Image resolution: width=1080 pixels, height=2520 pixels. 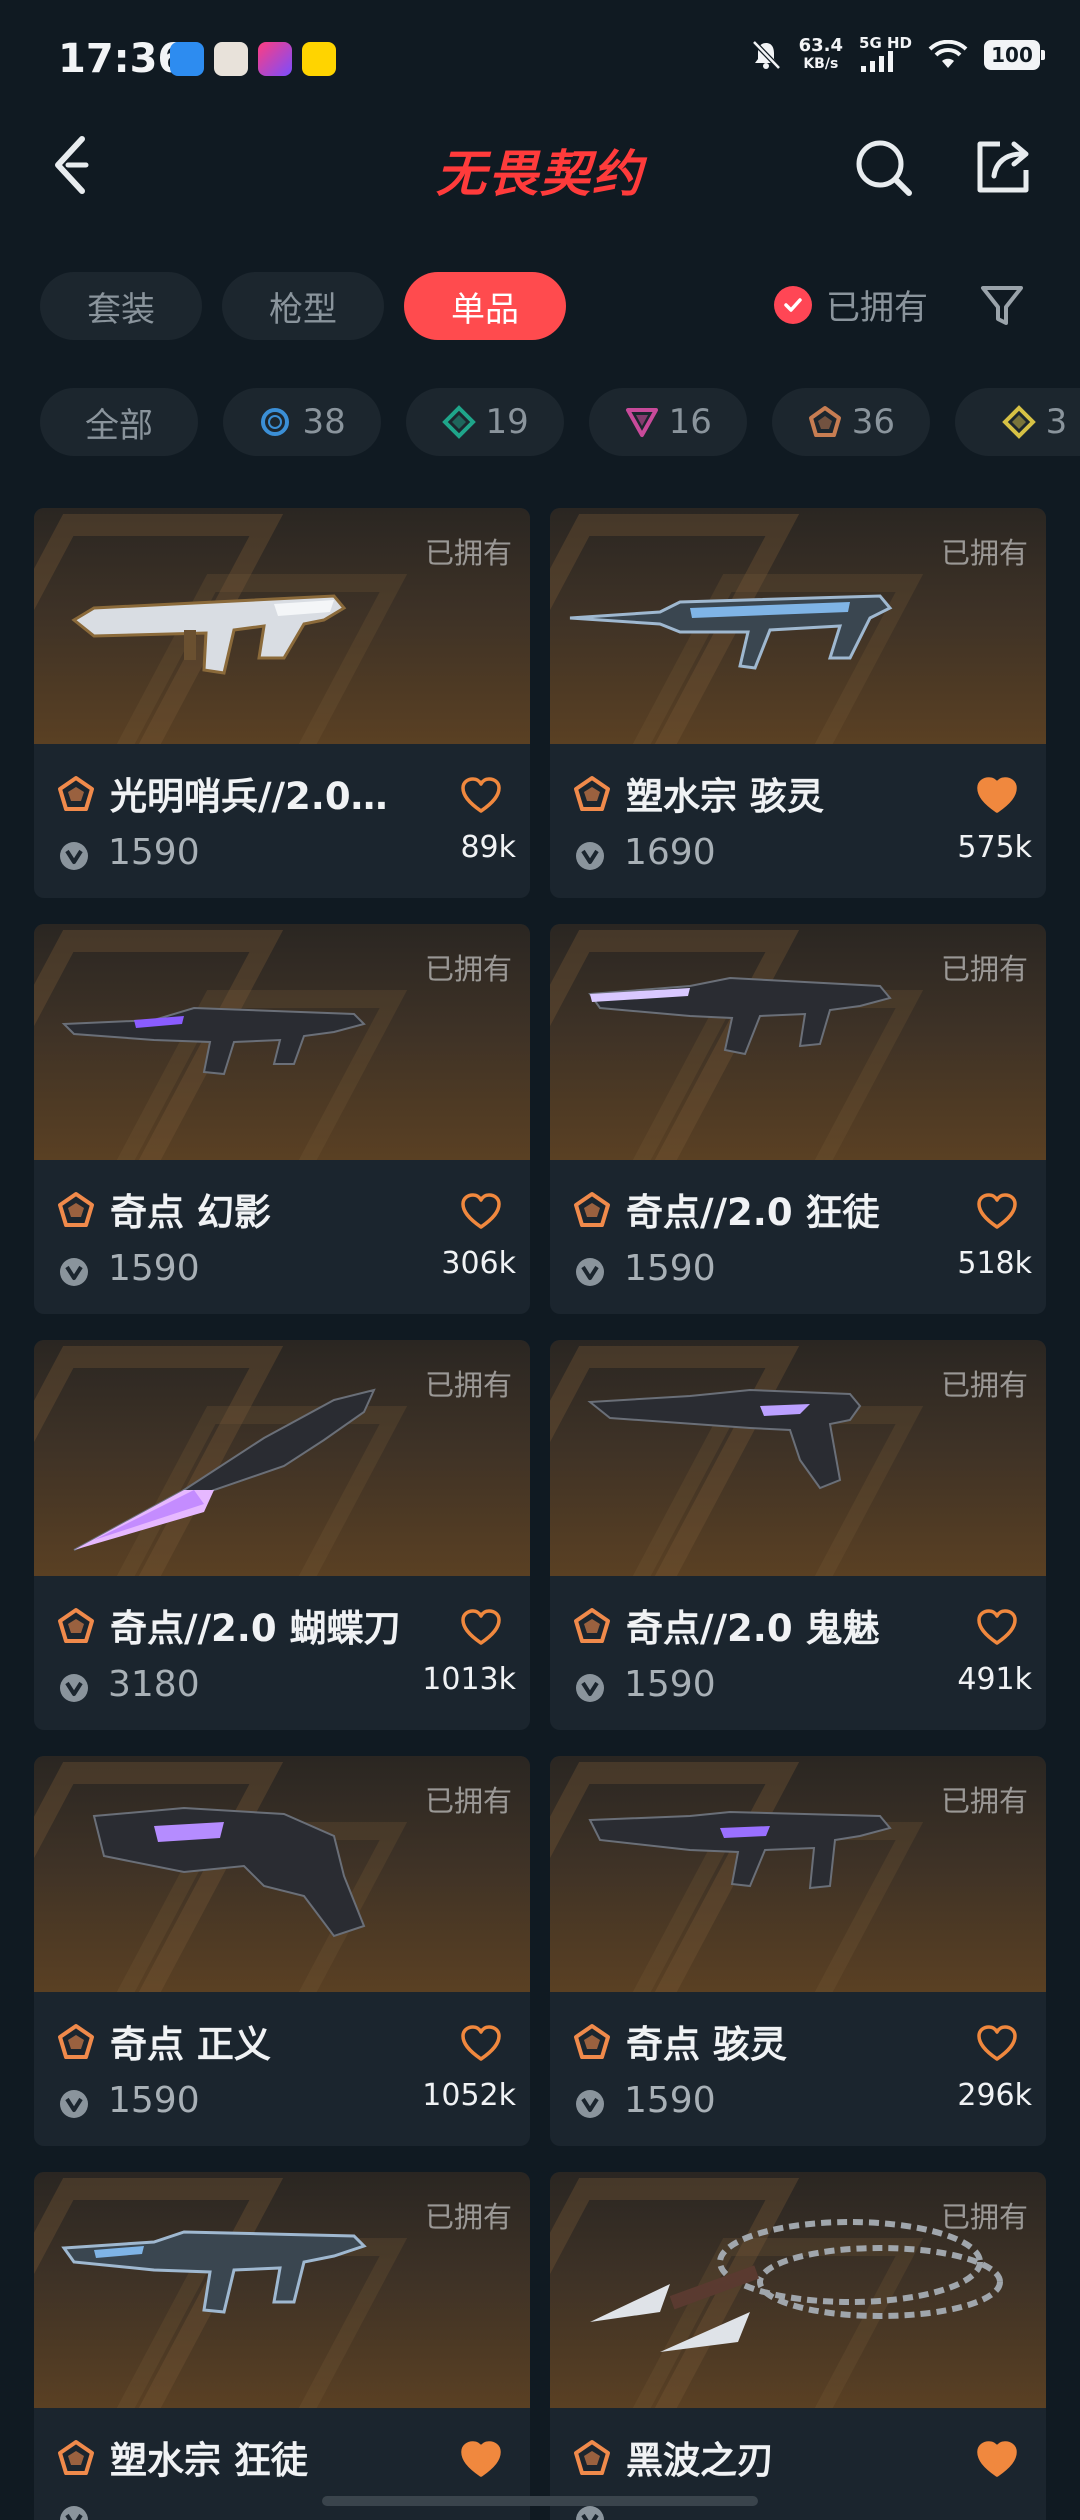 What do you see at coordinates (209, 2460) in the screenshot?
I see `skin-name: 塑水宗 狂徒` at bounding box center [209, 2460].